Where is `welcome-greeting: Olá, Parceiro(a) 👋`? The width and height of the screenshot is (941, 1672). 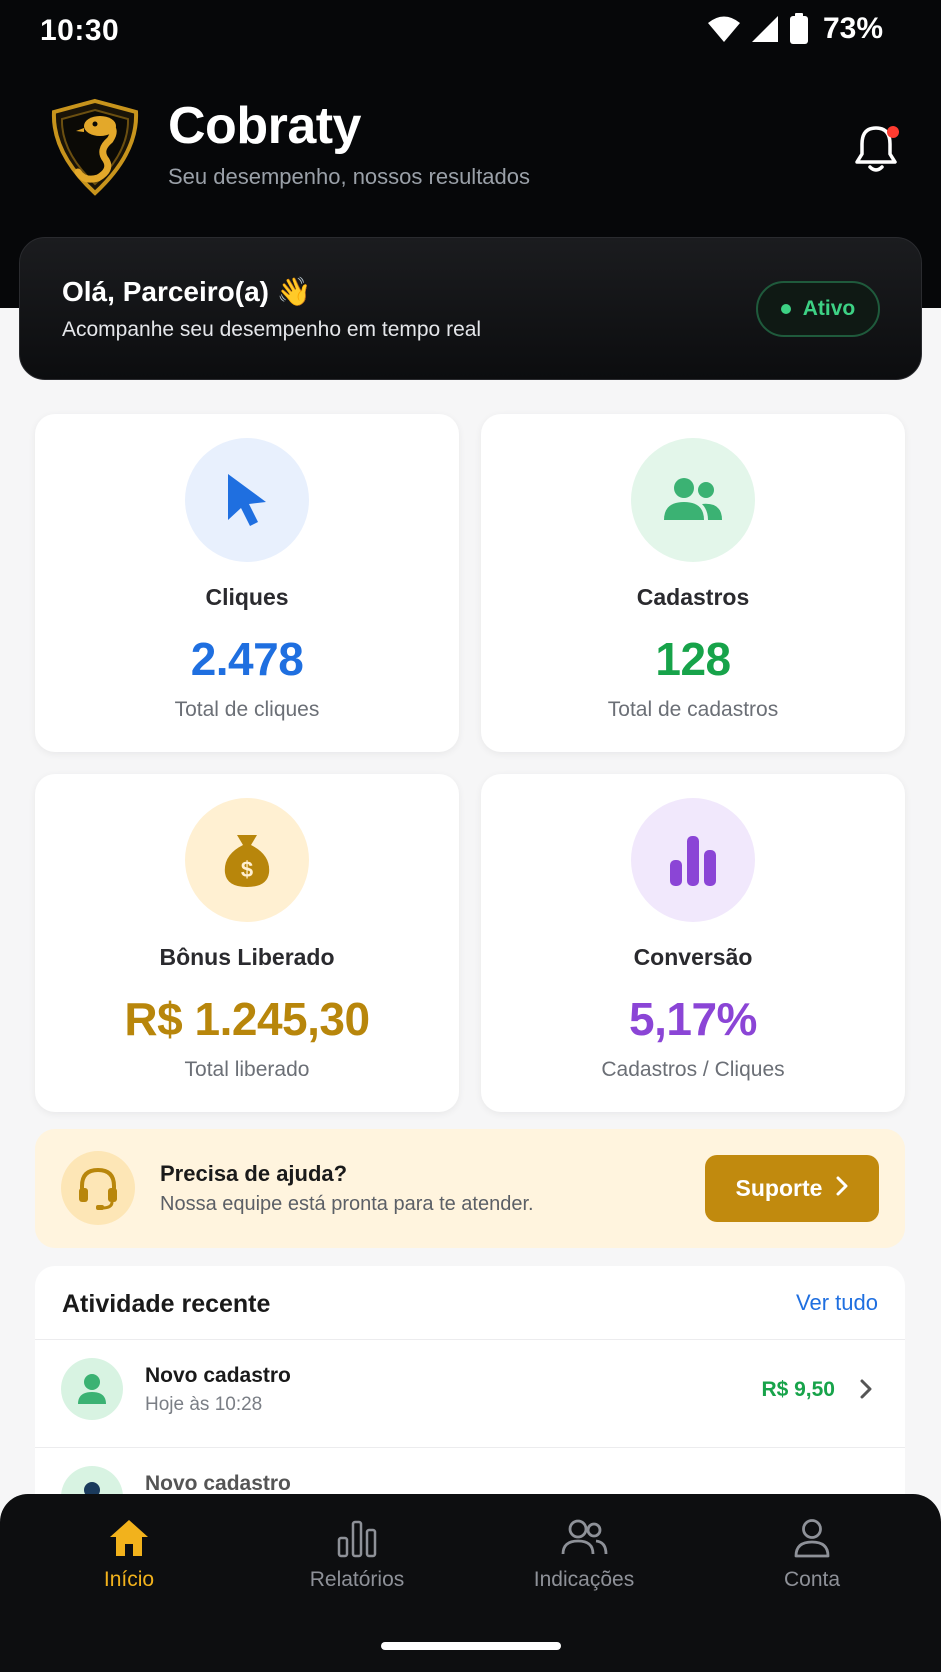 welcome-greeting: Olá, Parceiro(a) 👋 is located at coordinates (187, 291).